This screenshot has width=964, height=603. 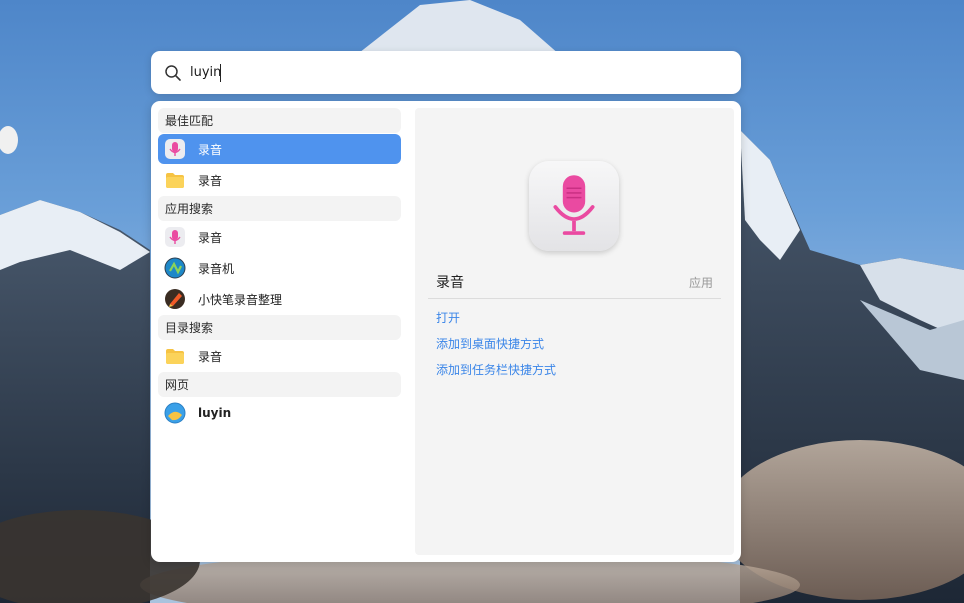 I want to click on result-item: 小快笔录音整理, so click(x=279, y=299).